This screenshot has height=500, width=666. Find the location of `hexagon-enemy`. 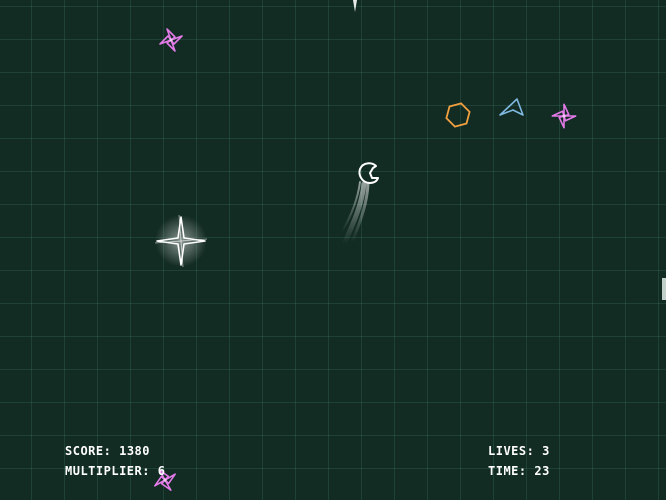

hexagon-enemy is located at coordinates (458, 115).